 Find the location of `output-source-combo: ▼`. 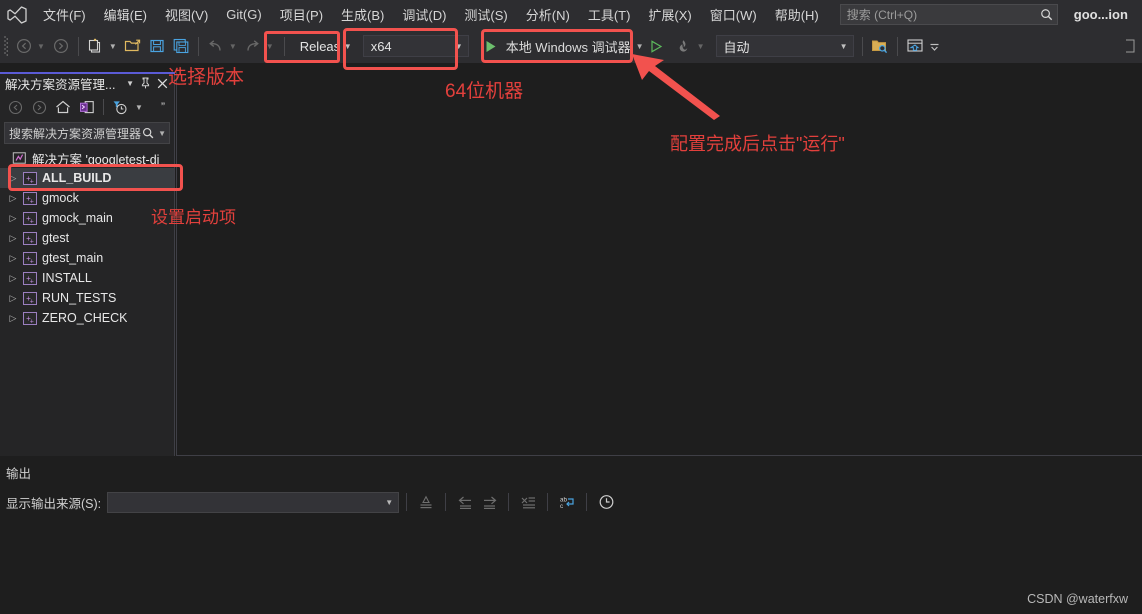

output-source-combo: ▼ is located at coordinates (253, 502).